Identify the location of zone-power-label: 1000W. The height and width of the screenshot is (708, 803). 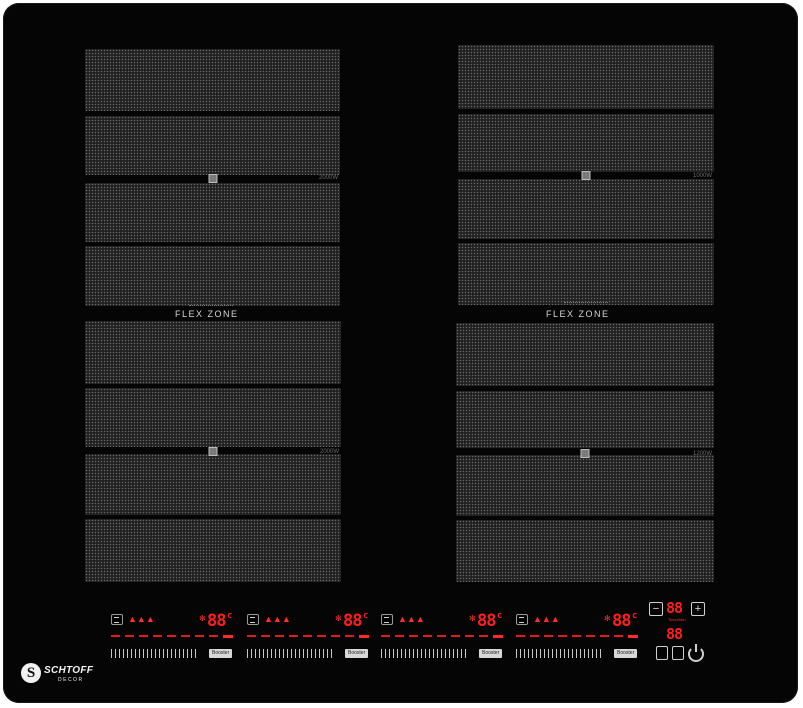
(702, 176).